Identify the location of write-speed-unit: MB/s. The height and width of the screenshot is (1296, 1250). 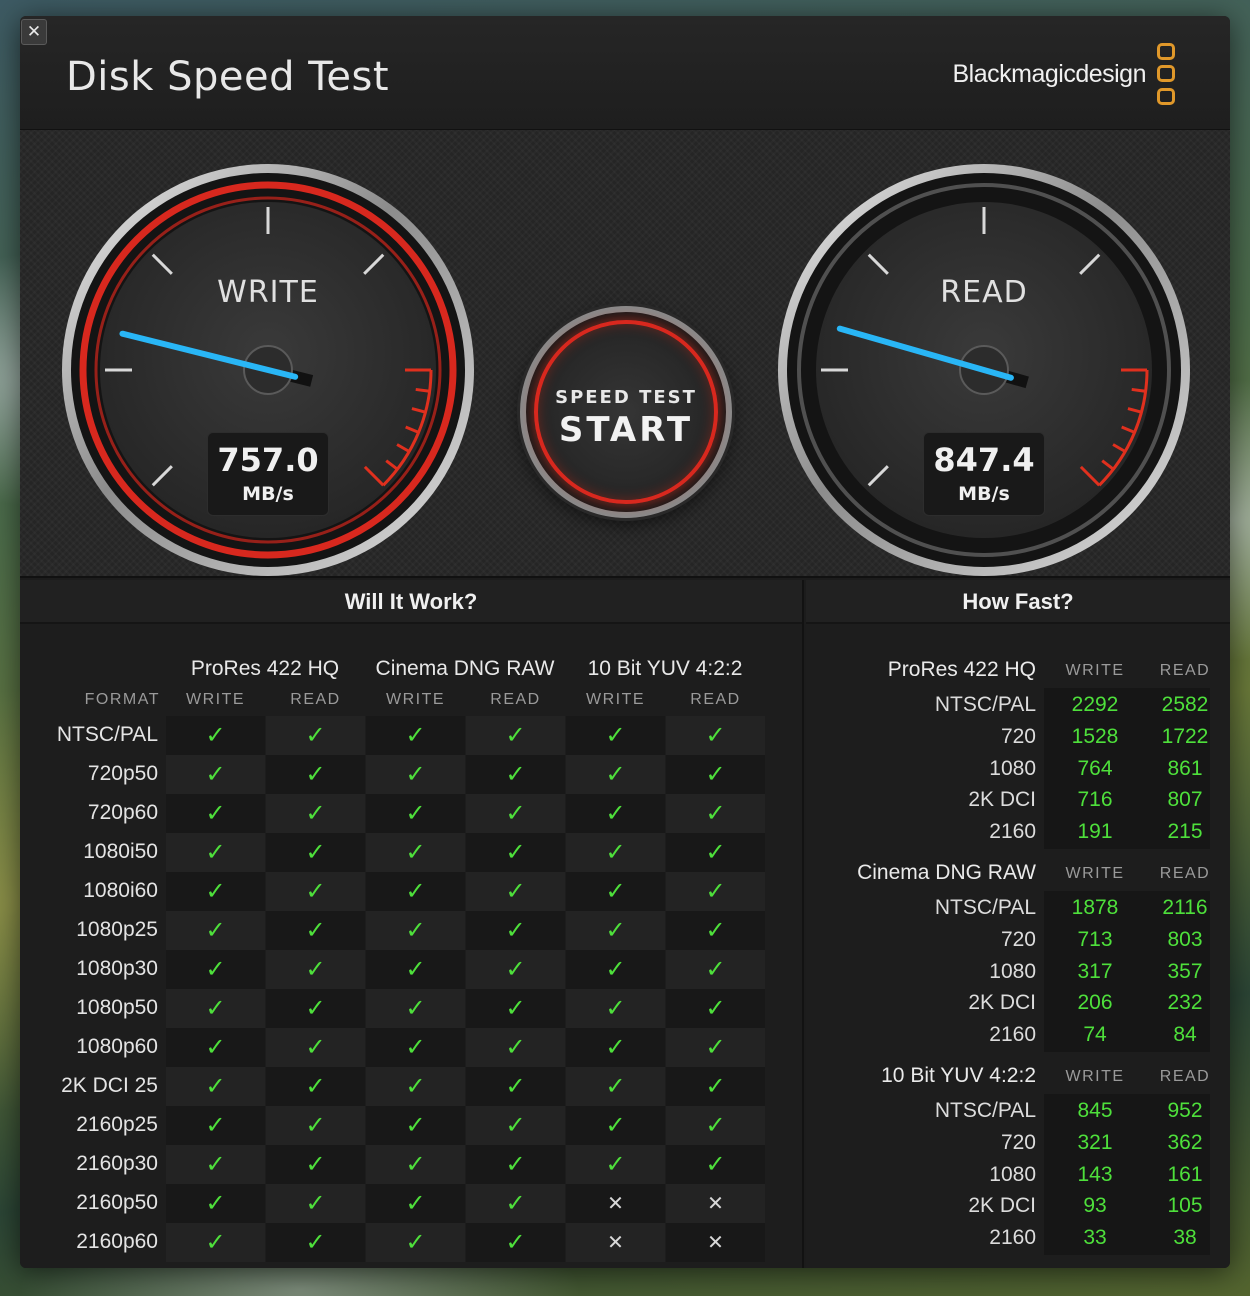
(268, 494).